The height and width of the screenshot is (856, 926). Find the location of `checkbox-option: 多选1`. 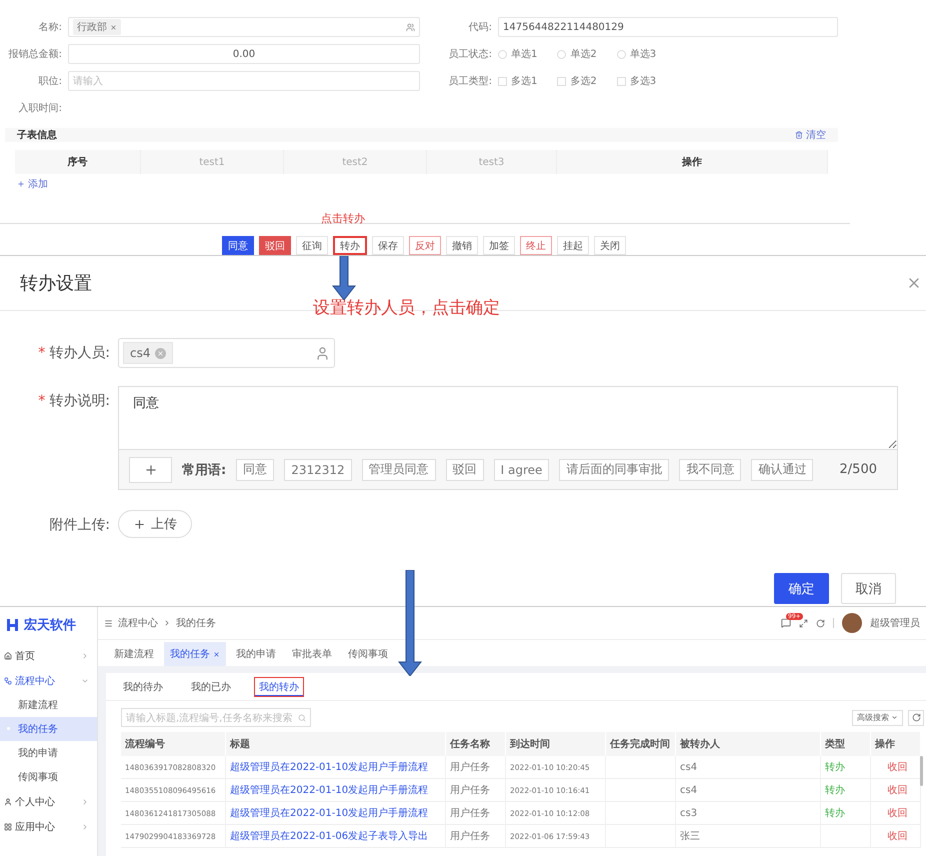

checkbox-option: 多选1 is located at coordinates (518, 81).